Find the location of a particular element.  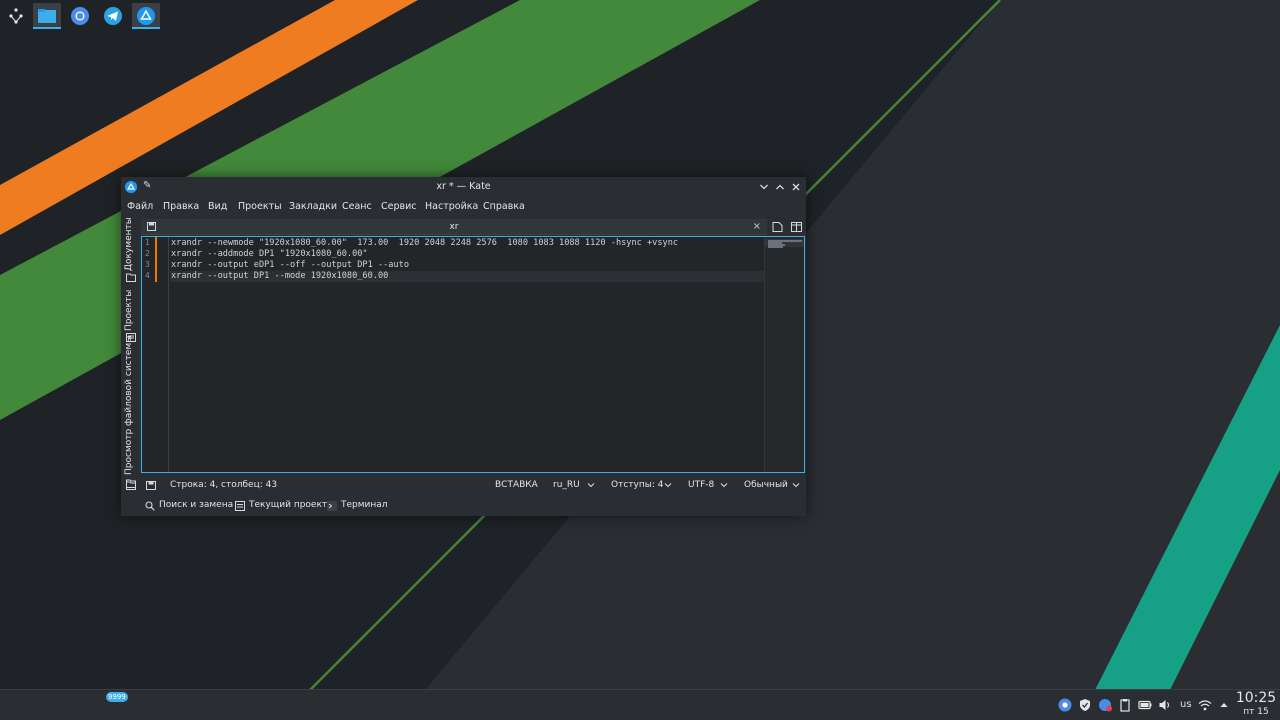

encoding-setting: UTF-8 is located at coordinates (701, 485).